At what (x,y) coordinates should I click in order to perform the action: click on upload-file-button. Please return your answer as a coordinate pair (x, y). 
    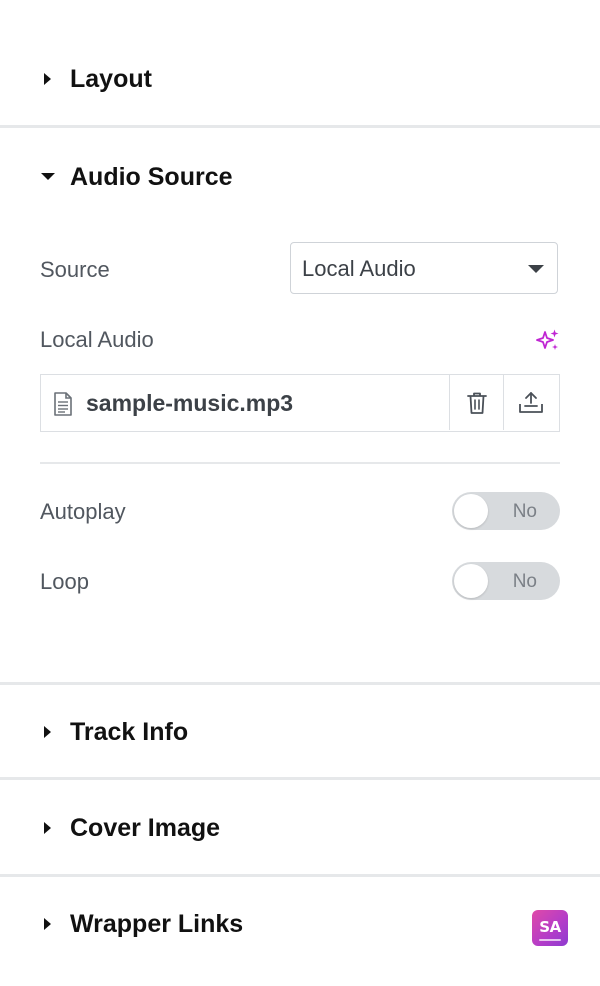
    Looking at the image, I should click on (530, 402).